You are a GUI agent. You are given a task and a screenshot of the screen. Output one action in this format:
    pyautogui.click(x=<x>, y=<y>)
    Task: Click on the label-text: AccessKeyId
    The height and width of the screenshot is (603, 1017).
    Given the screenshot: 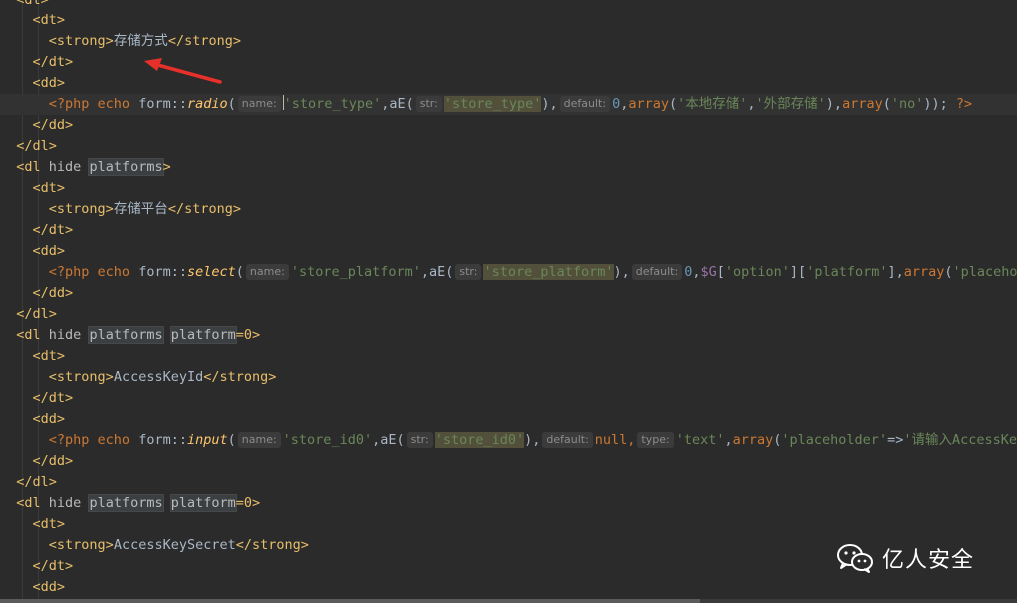 What is the action you would take?
    pyautogui.click(x=158, y=377)
    